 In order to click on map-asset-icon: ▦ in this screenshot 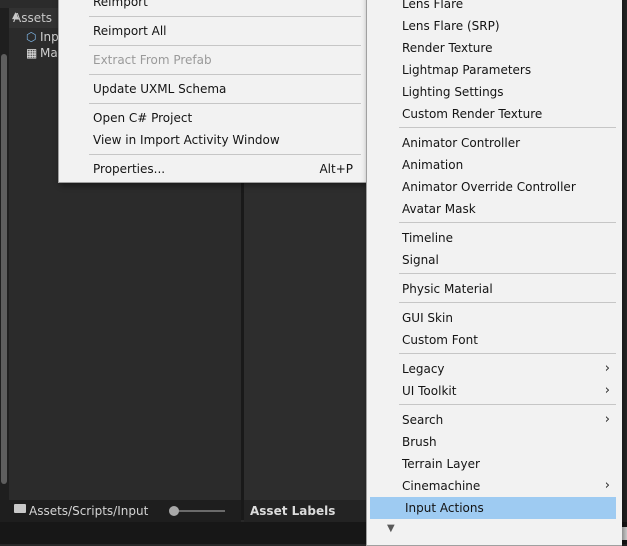, I will do `click(32, 53)`.